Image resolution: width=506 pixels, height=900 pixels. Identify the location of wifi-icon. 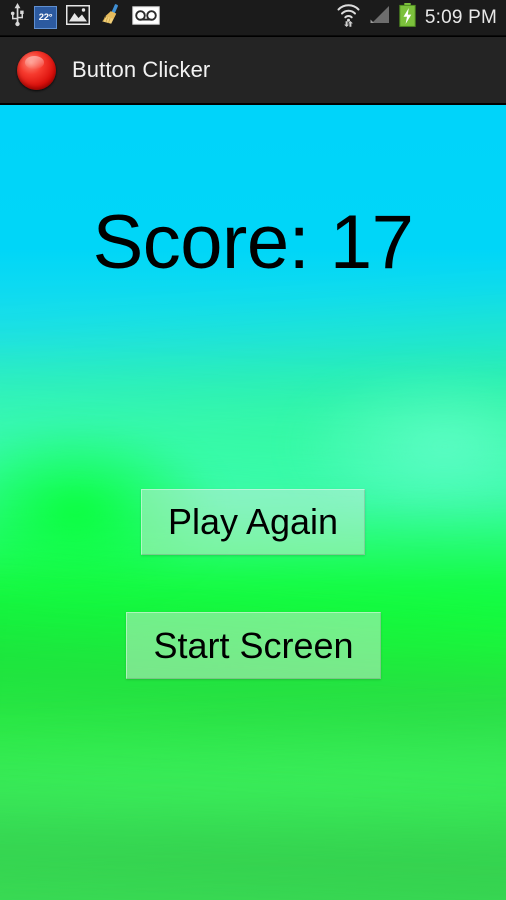
(348, 17).